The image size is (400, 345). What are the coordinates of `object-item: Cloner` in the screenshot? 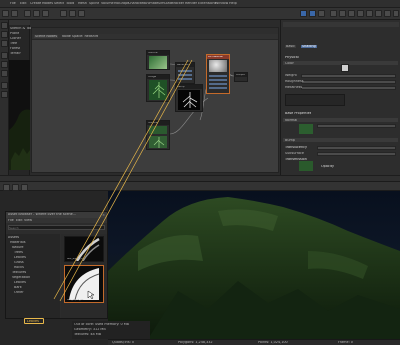 It's located at (15, 38).